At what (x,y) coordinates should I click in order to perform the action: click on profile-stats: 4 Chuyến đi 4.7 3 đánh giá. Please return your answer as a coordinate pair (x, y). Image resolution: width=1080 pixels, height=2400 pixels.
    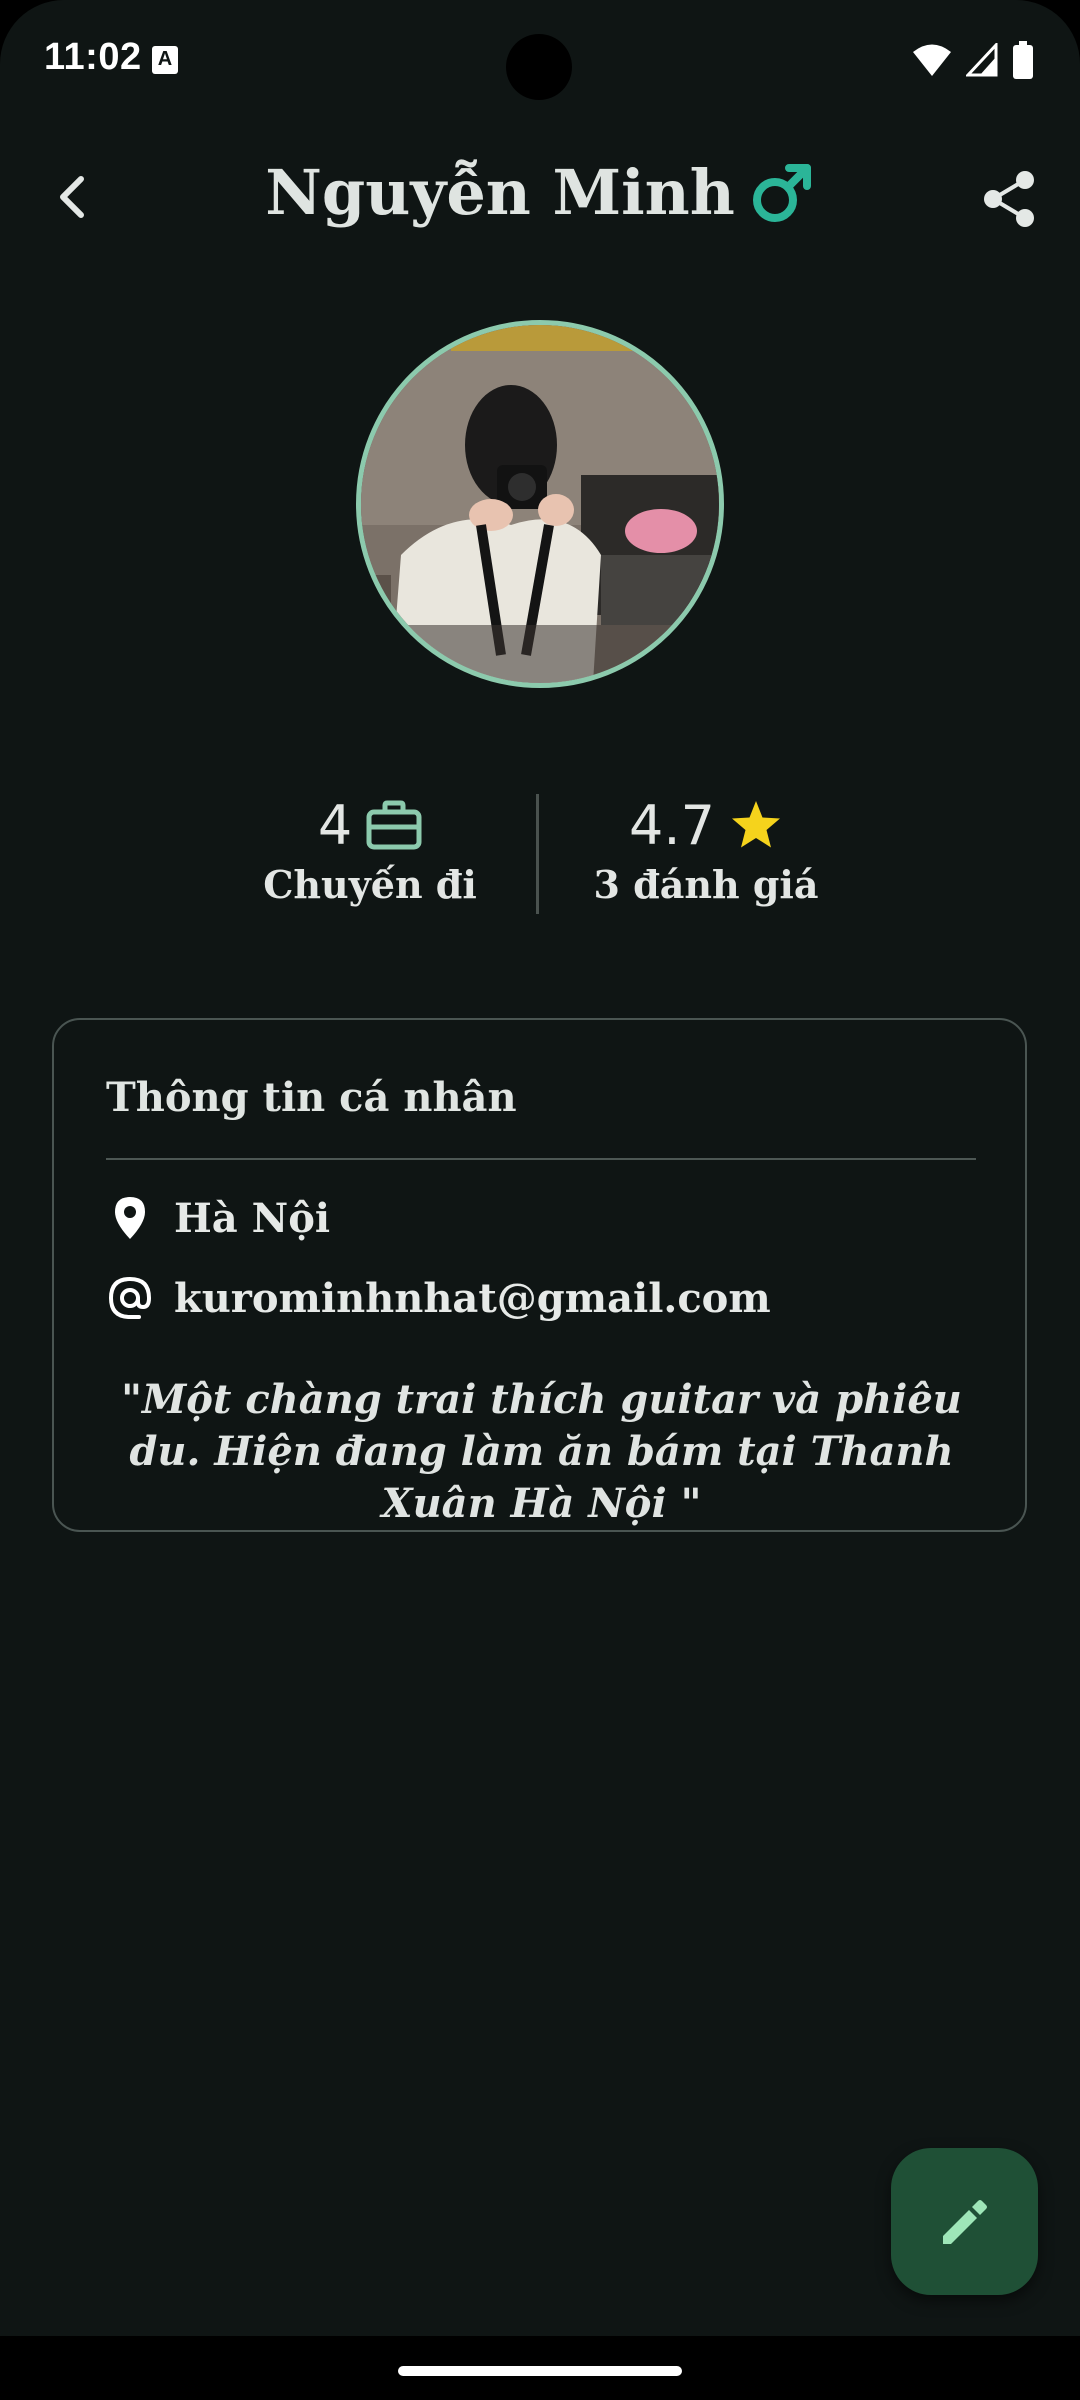
    Looking at the image, I should click on (540, 855).